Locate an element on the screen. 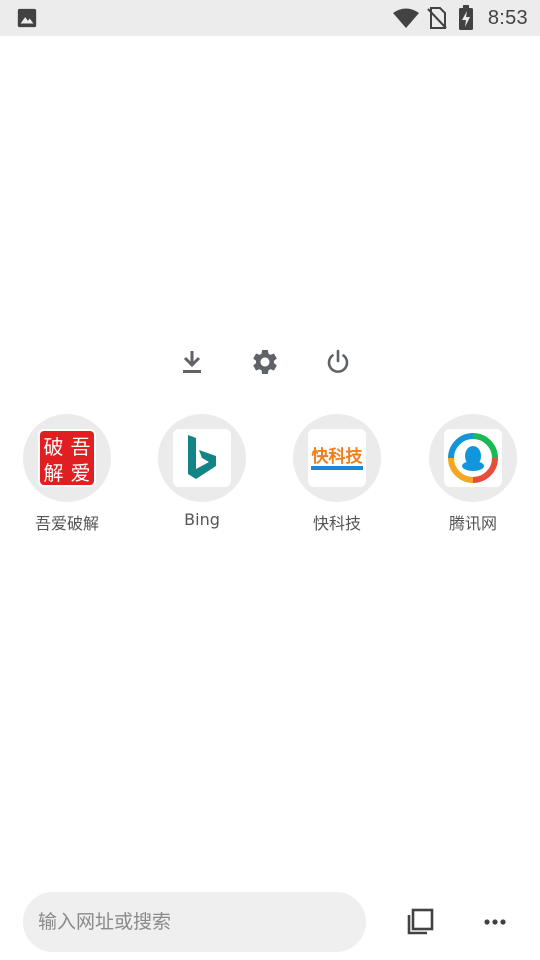 This screenshot has width=540, height=960. status-time: 8:53 is located at coordinates (507, 17).